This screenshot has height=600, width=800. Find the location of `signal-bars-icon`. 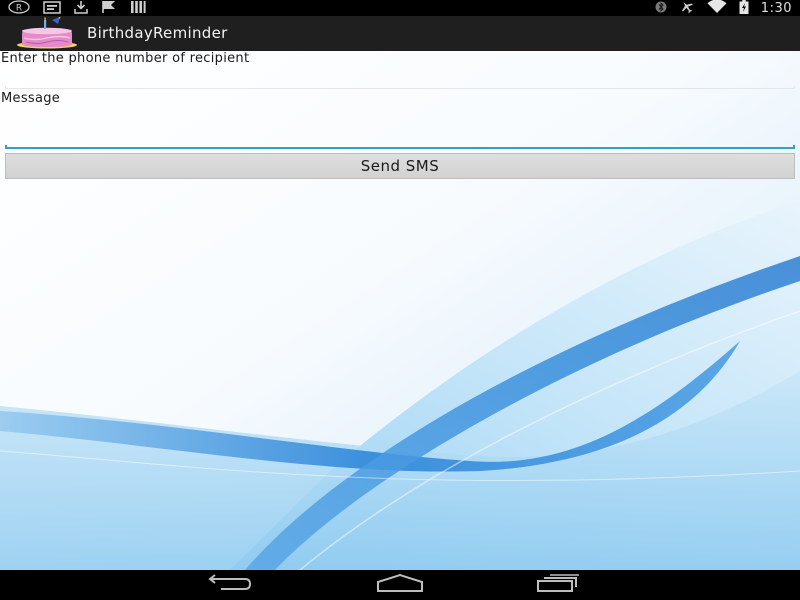

signal-bars-icon is located at coordinates (138, 9).